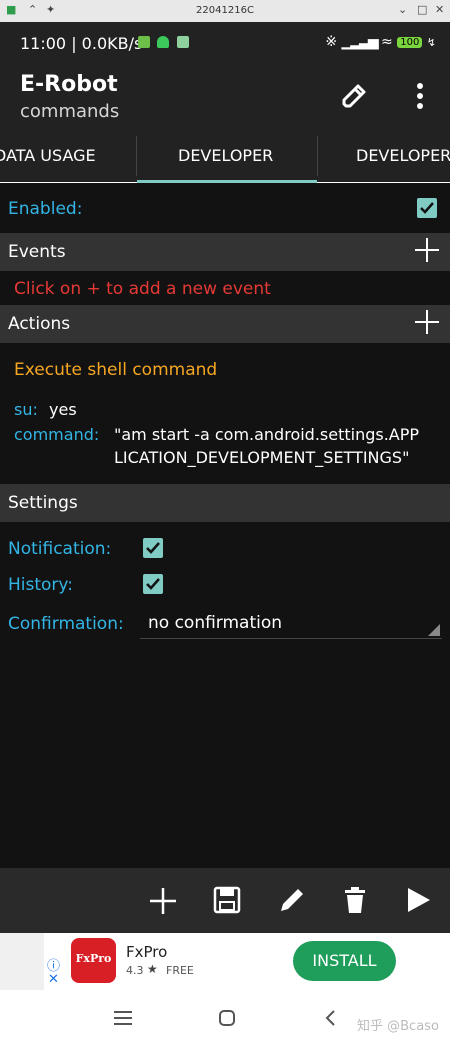 The height and width of the screenshot is (1043, 450). What do you see at coordinates (434, 630) in the screenshot?
I see `dropdown-arrow-icon` at bounding box center [434, 630].